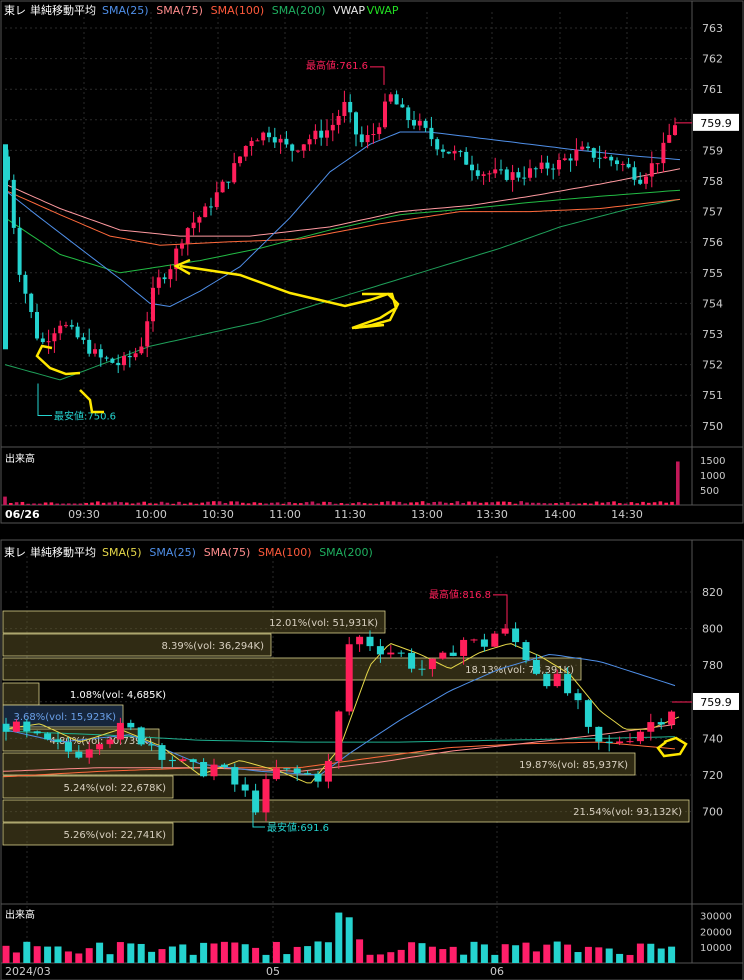 The height and width of the screenshot is (980, 744). What do you see at coordinates (273, 971) in the screenshot?
I see `x-tick-label: 05` at bounding box center [273, 971].